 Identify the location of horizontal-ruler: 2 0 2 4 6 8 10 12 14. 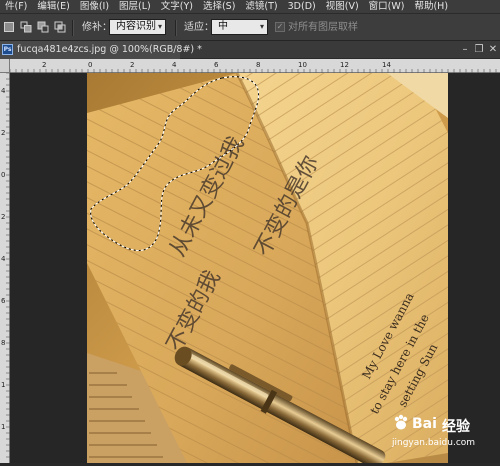
(254, 66).